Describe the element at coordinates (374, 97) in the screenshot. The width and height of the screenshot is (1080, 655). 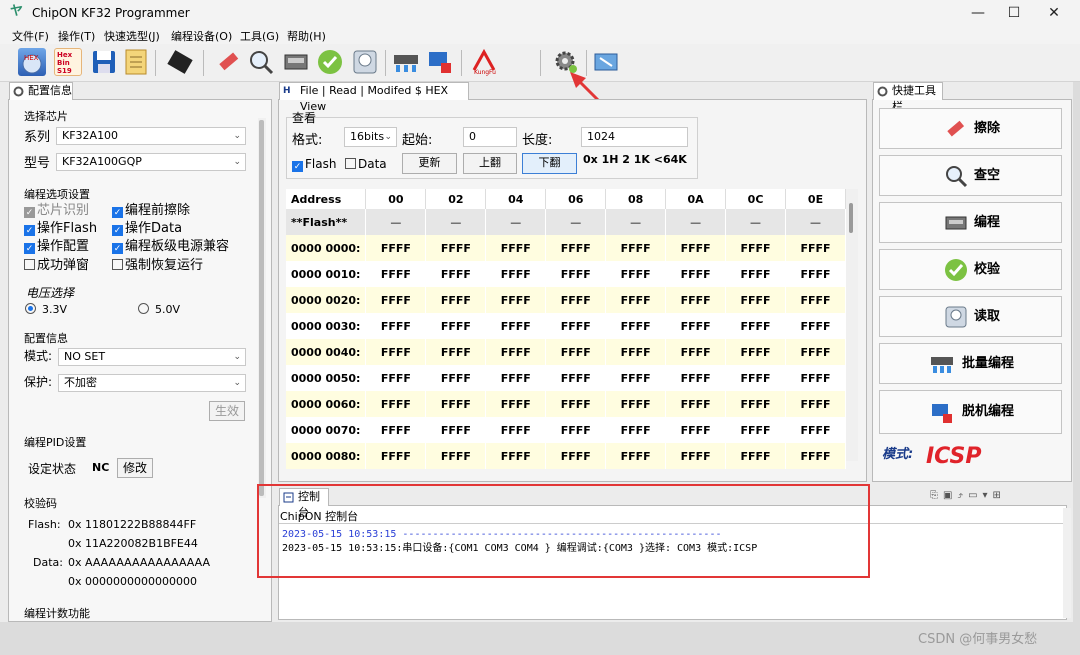
I see `hex-view-tab: H File | Read | Modifed $ HEX View` at that location.